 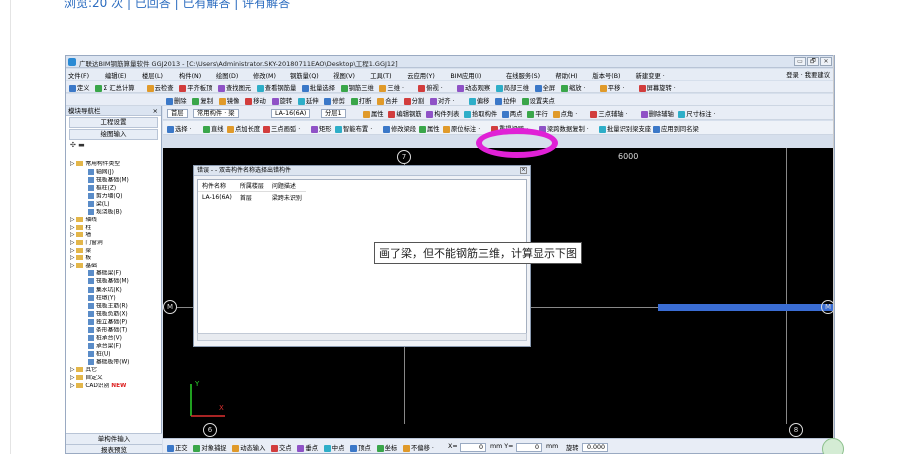 I want to click on menu-item: 构件(N), so click(x=190, y=75).